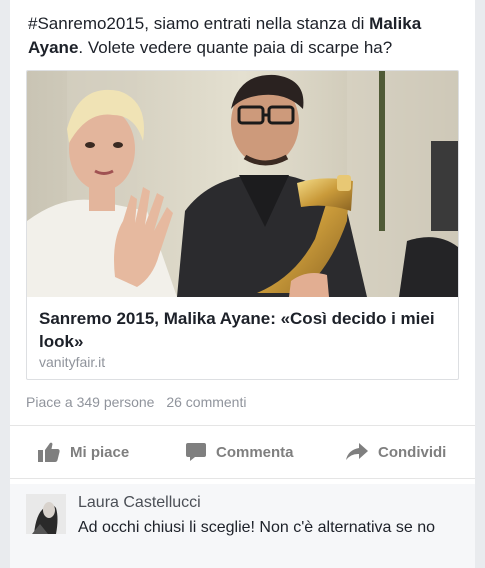 Image resolution: width=485 pixels, height=568 pixels. What do you see at coordinates (255, 452) in the screenshot?
I see `comment-label: Commenta` at bounding box center [255, 452].